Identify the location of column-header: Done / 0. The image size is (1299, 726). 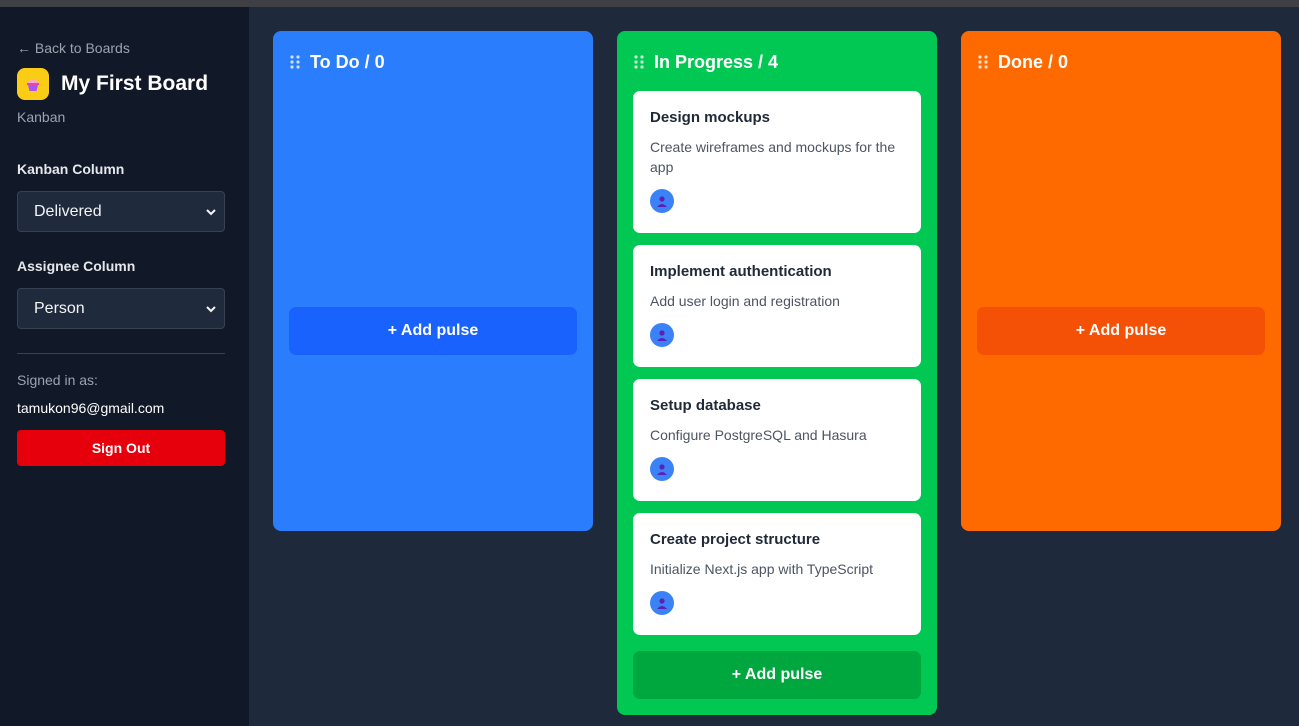
(1121, 62).